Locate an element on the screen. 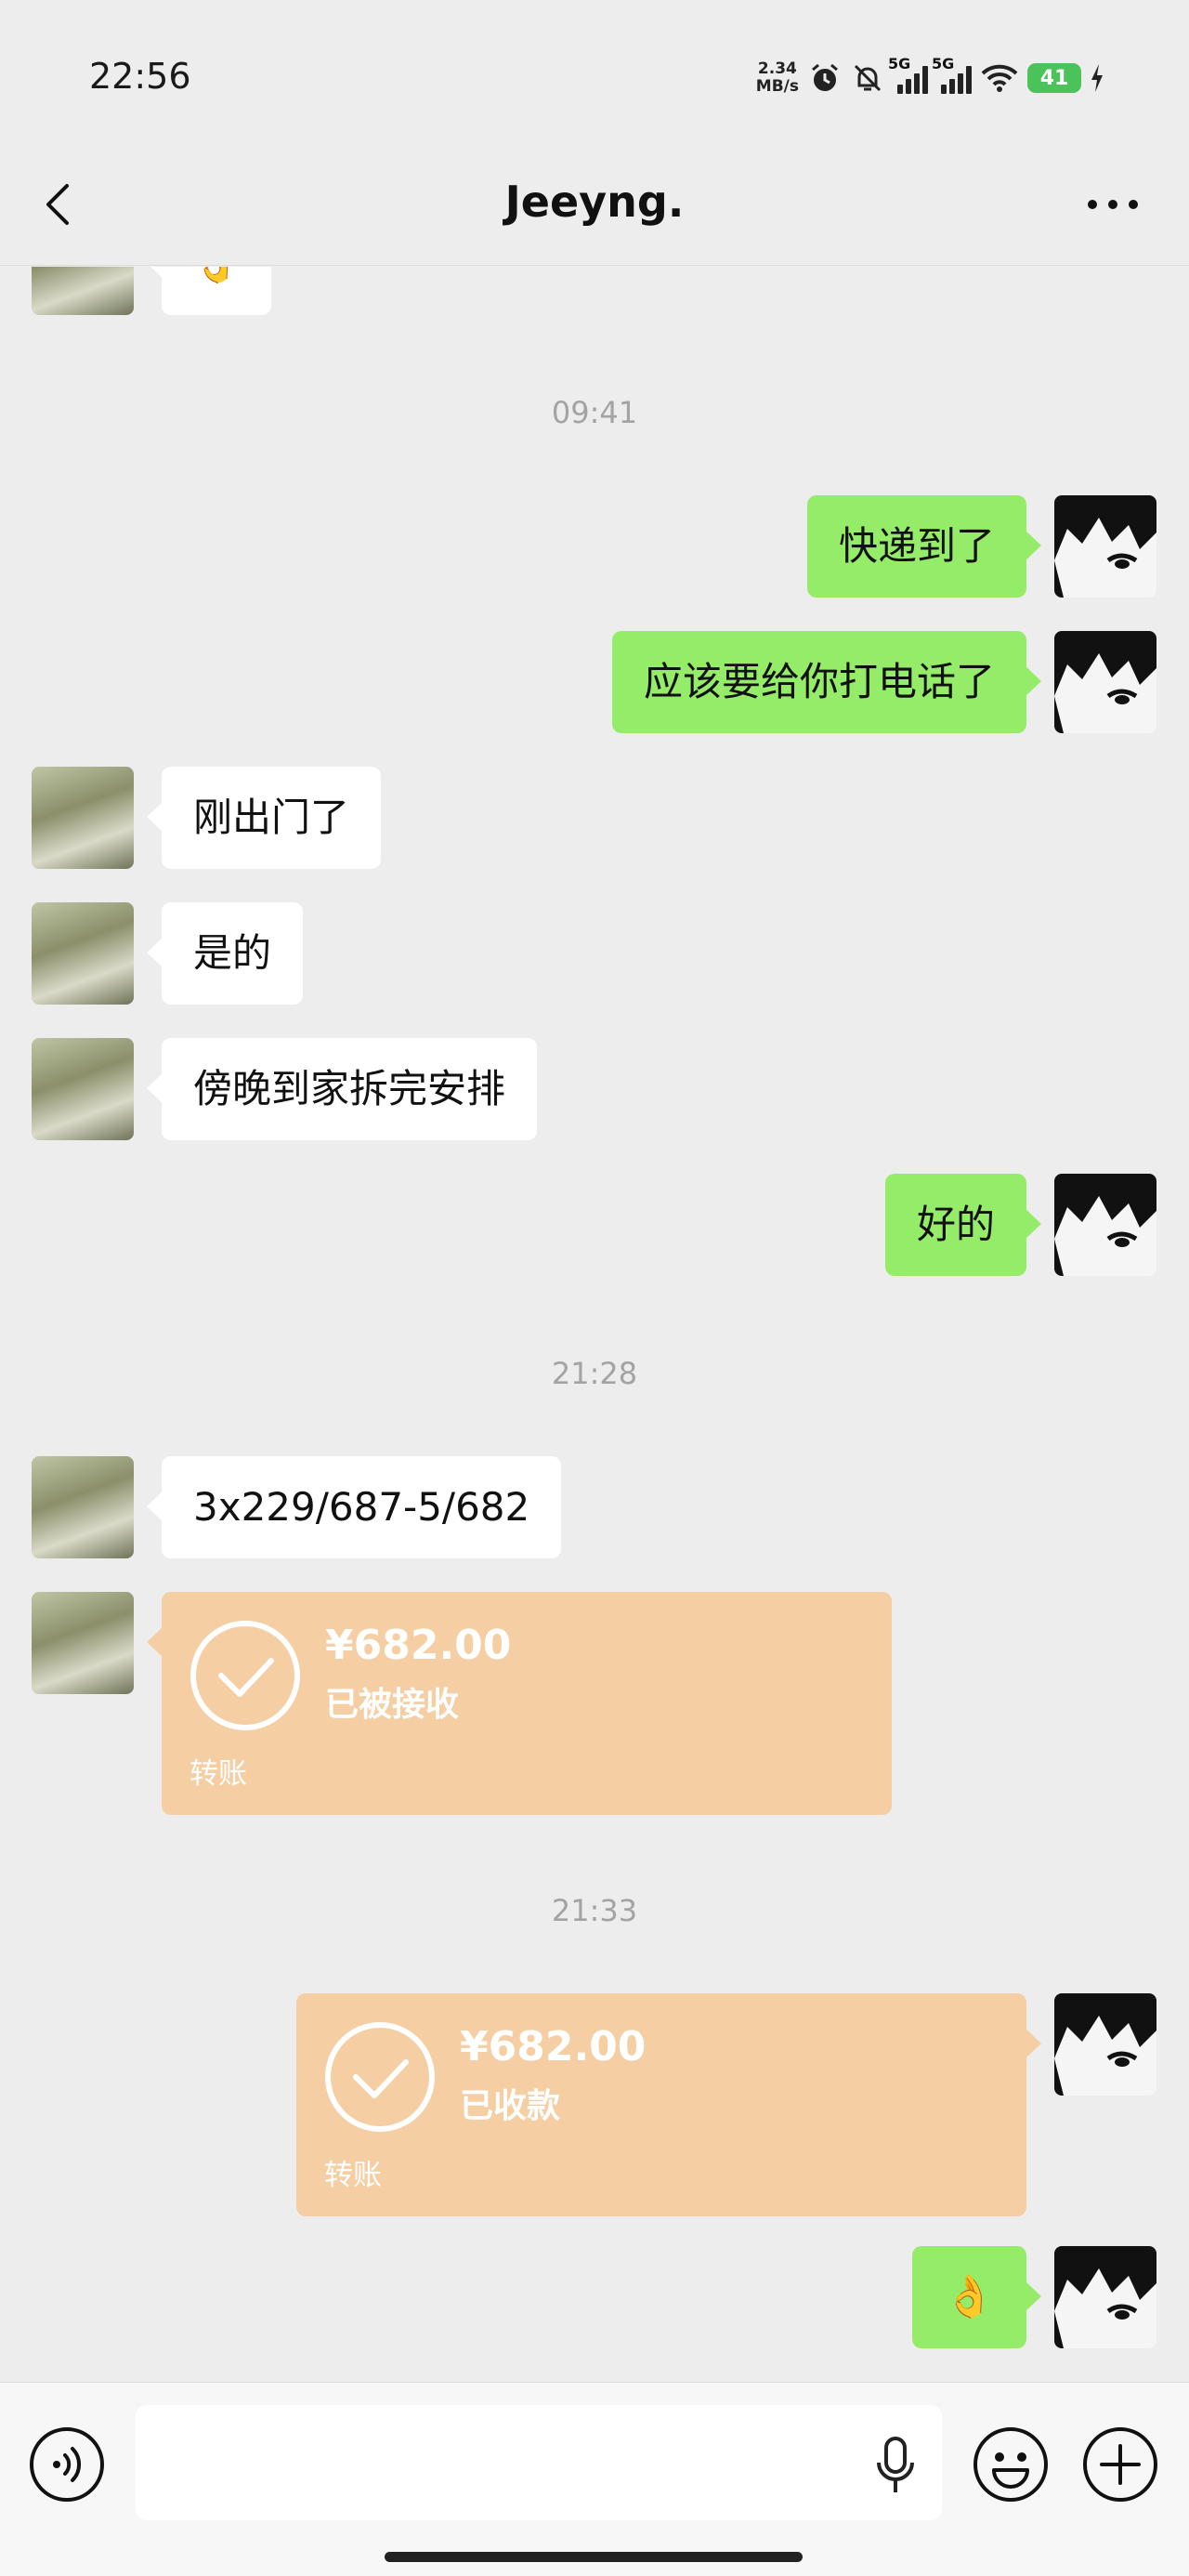 This screenshot has width=1189, height=2576. alarm-icon is located at coordinates (825, 77).